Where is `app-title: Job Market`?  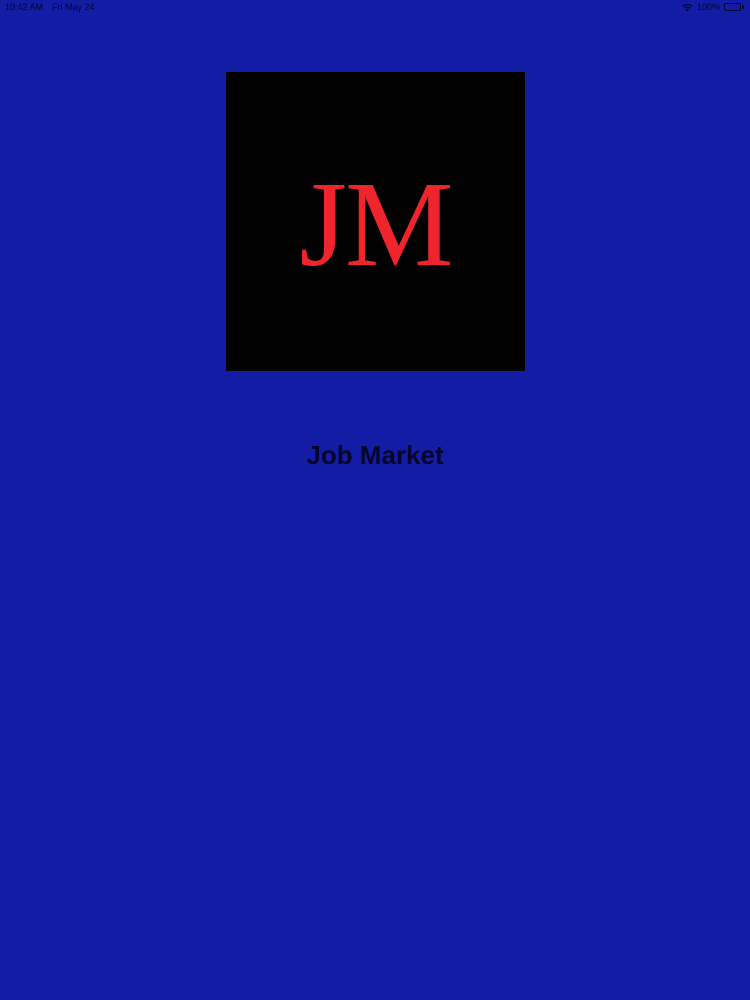
app-title: Job Market is located at coordinates (375, 455).